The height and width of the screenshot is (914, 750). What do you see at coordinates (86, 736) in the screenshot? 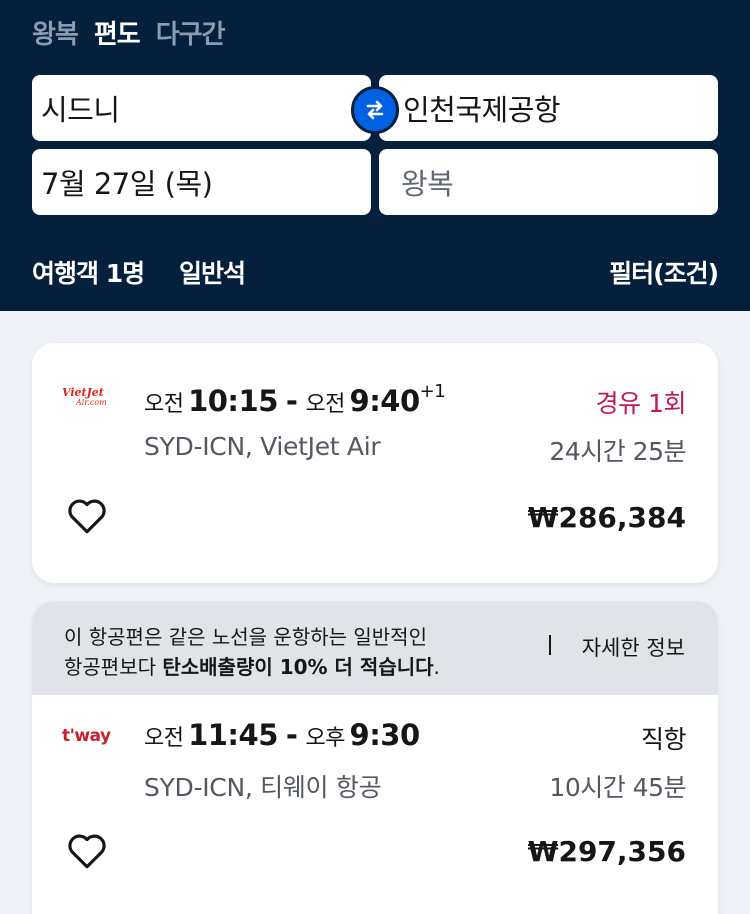
I see `airline-logo-tway: t'way` at bounding box center [86, 736].